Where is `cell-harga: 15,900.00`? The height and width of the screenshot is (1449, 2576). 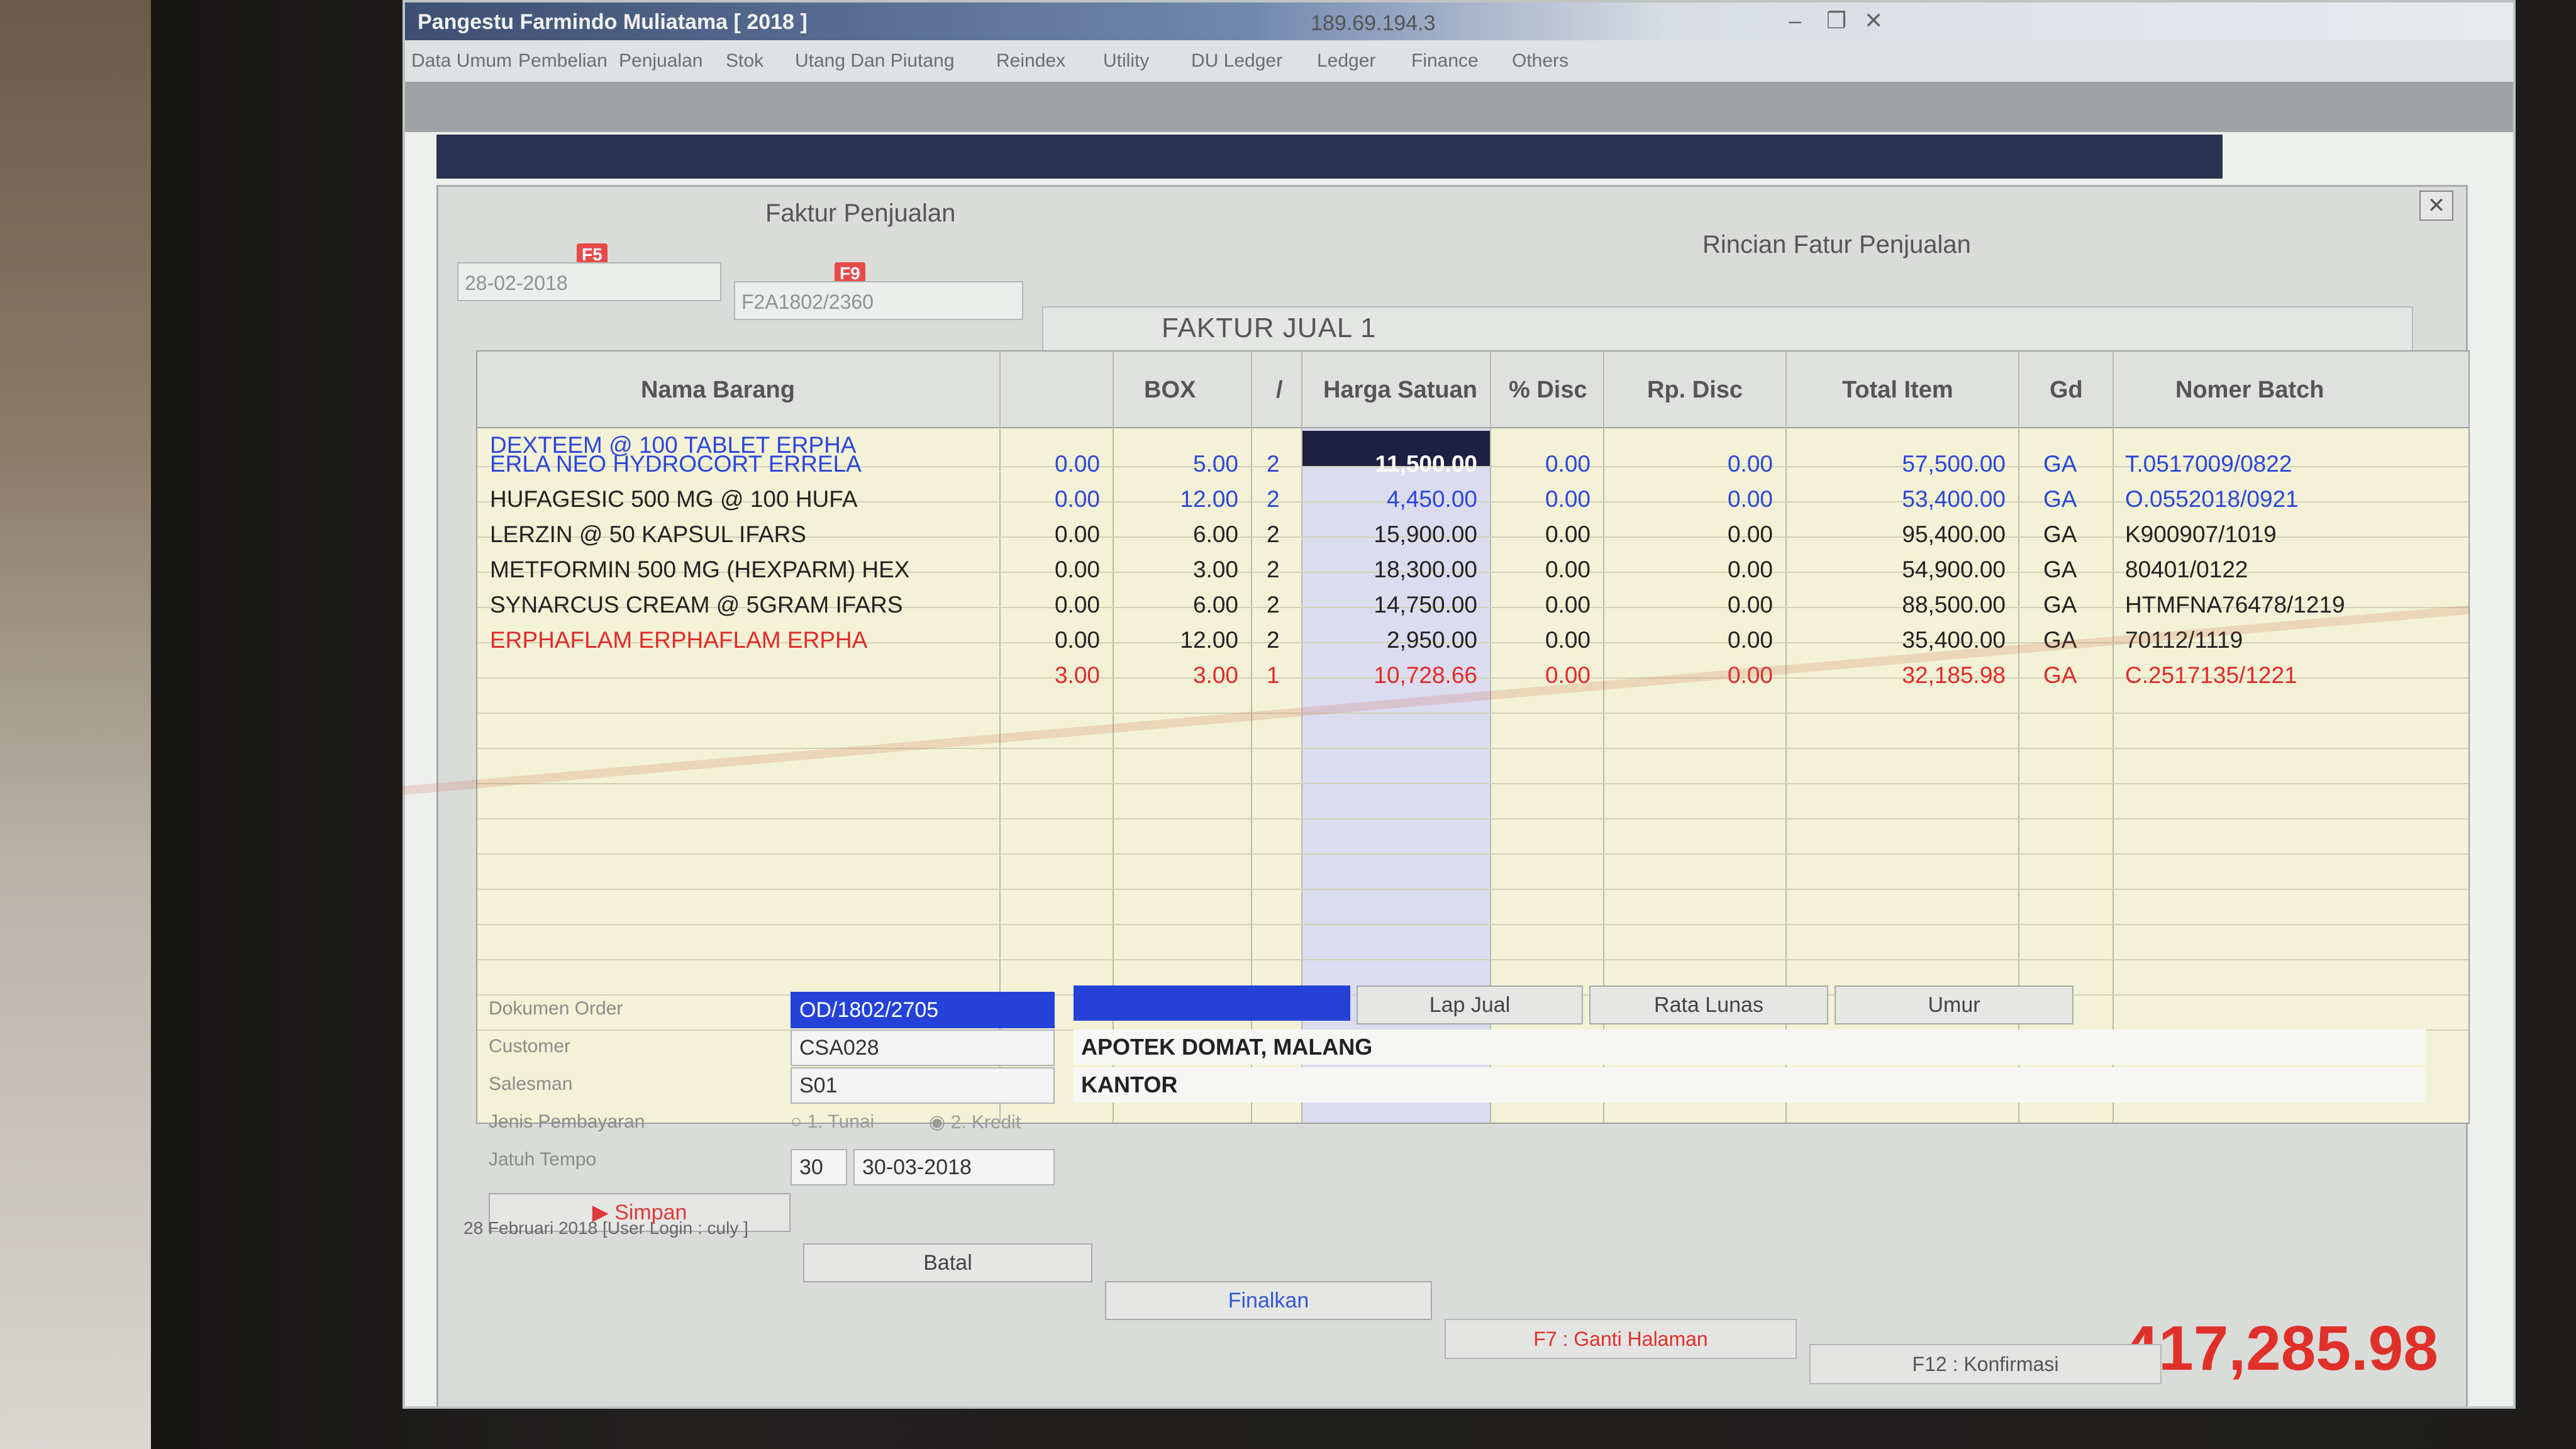 cell-harga: 15,900.00 is located at coordinates (1425, 534).